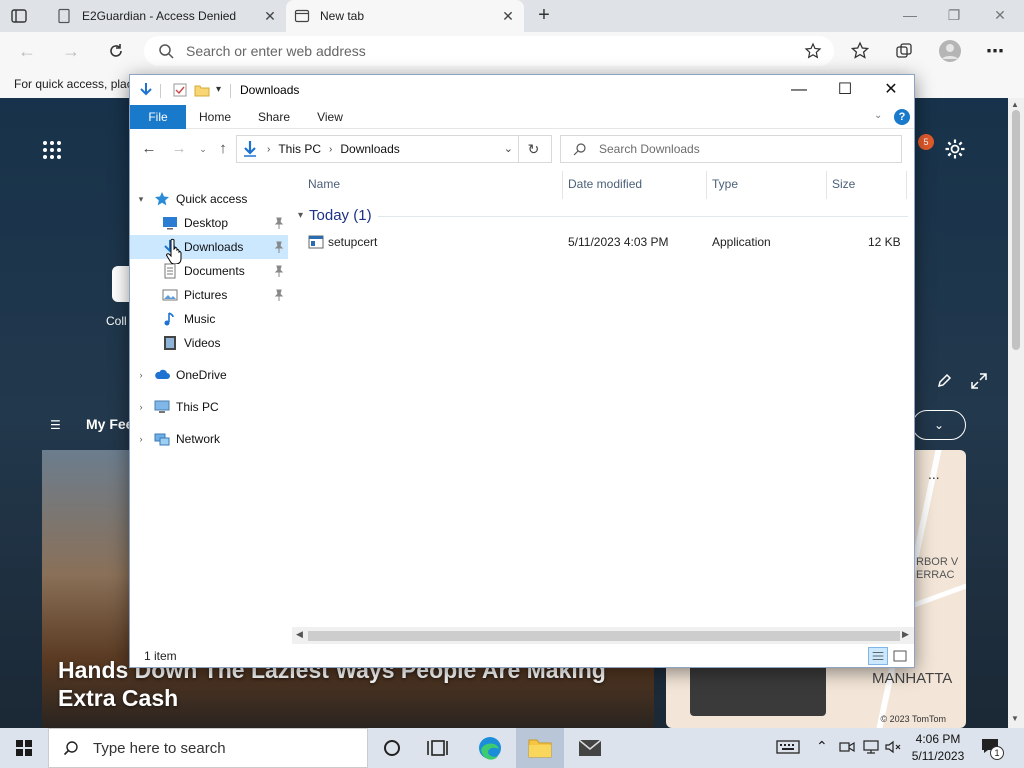  What do you see at coordinates (209, 439) in the screenshot?
I see `nav-network: › Network` at bounding box center [209, 439].